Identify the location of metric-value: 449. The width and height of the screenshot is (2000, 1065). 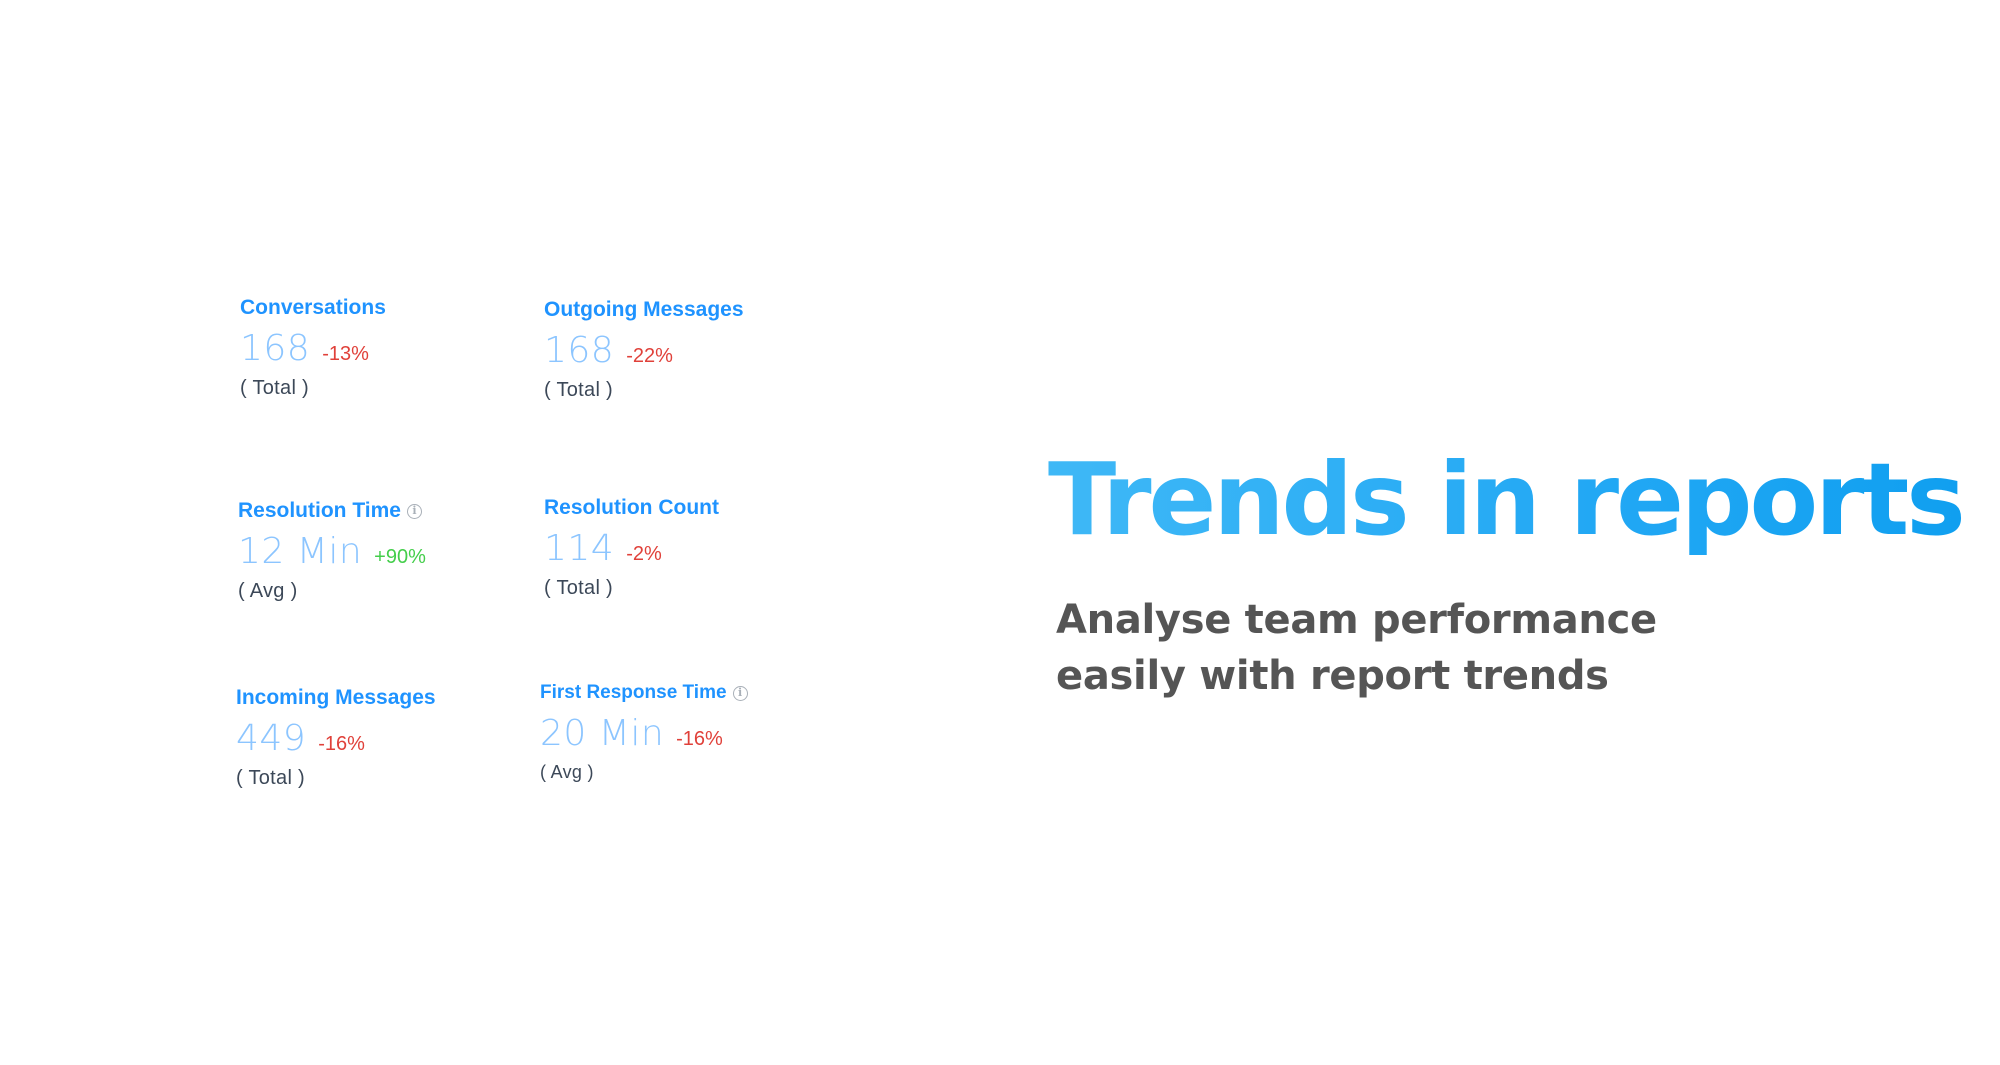
(271, 738).